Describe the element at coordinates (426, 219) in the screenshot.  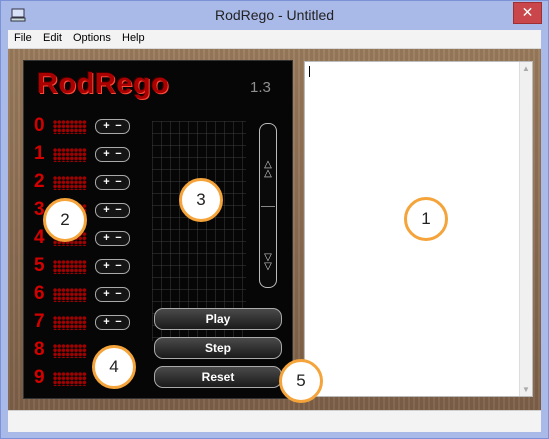
I see `callout-1: 1` at that location.